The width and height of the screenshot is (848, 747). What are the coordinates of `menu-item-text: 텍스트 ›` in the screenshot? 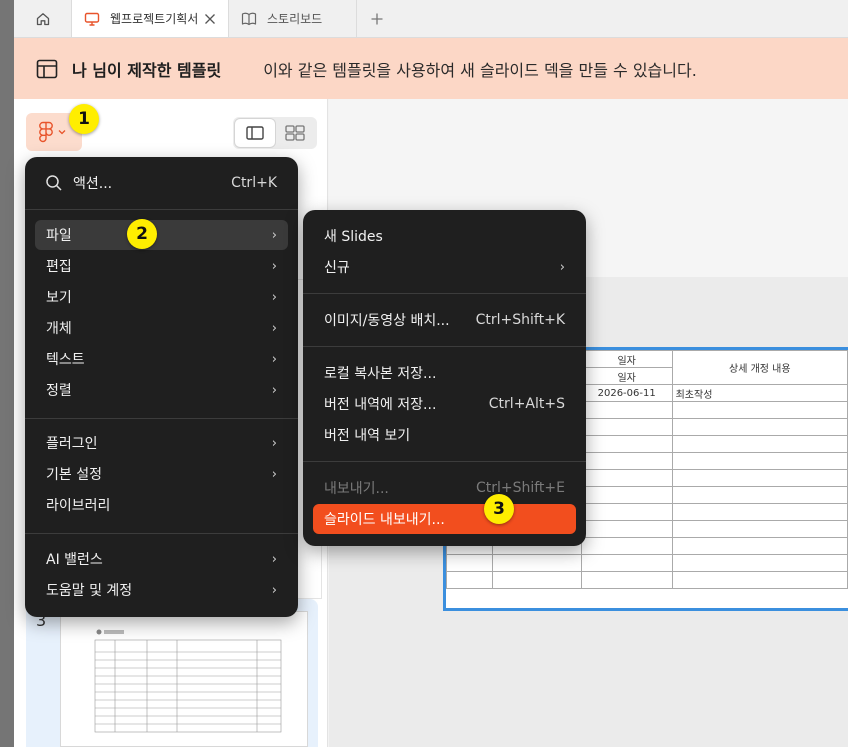 It's located at (161, 359).